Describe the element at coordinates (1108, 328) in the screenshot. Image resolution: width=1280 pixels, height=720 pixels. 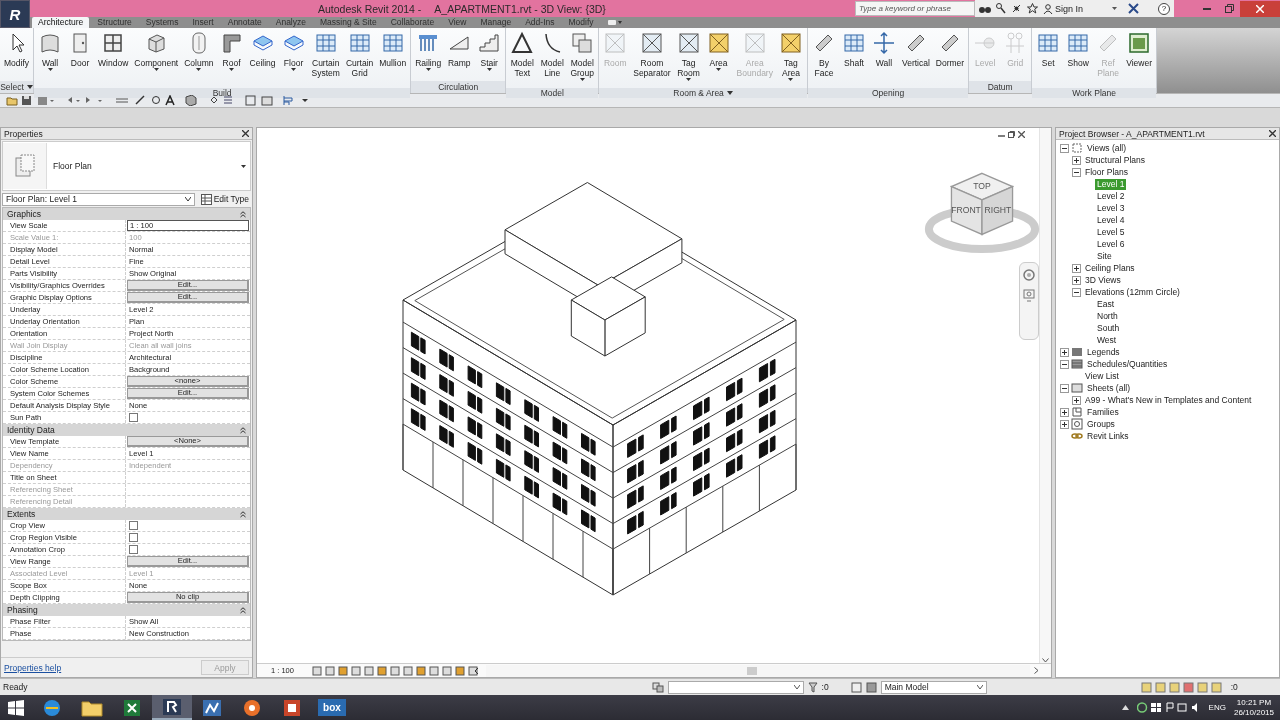
I see `tree-item: South` at that location.